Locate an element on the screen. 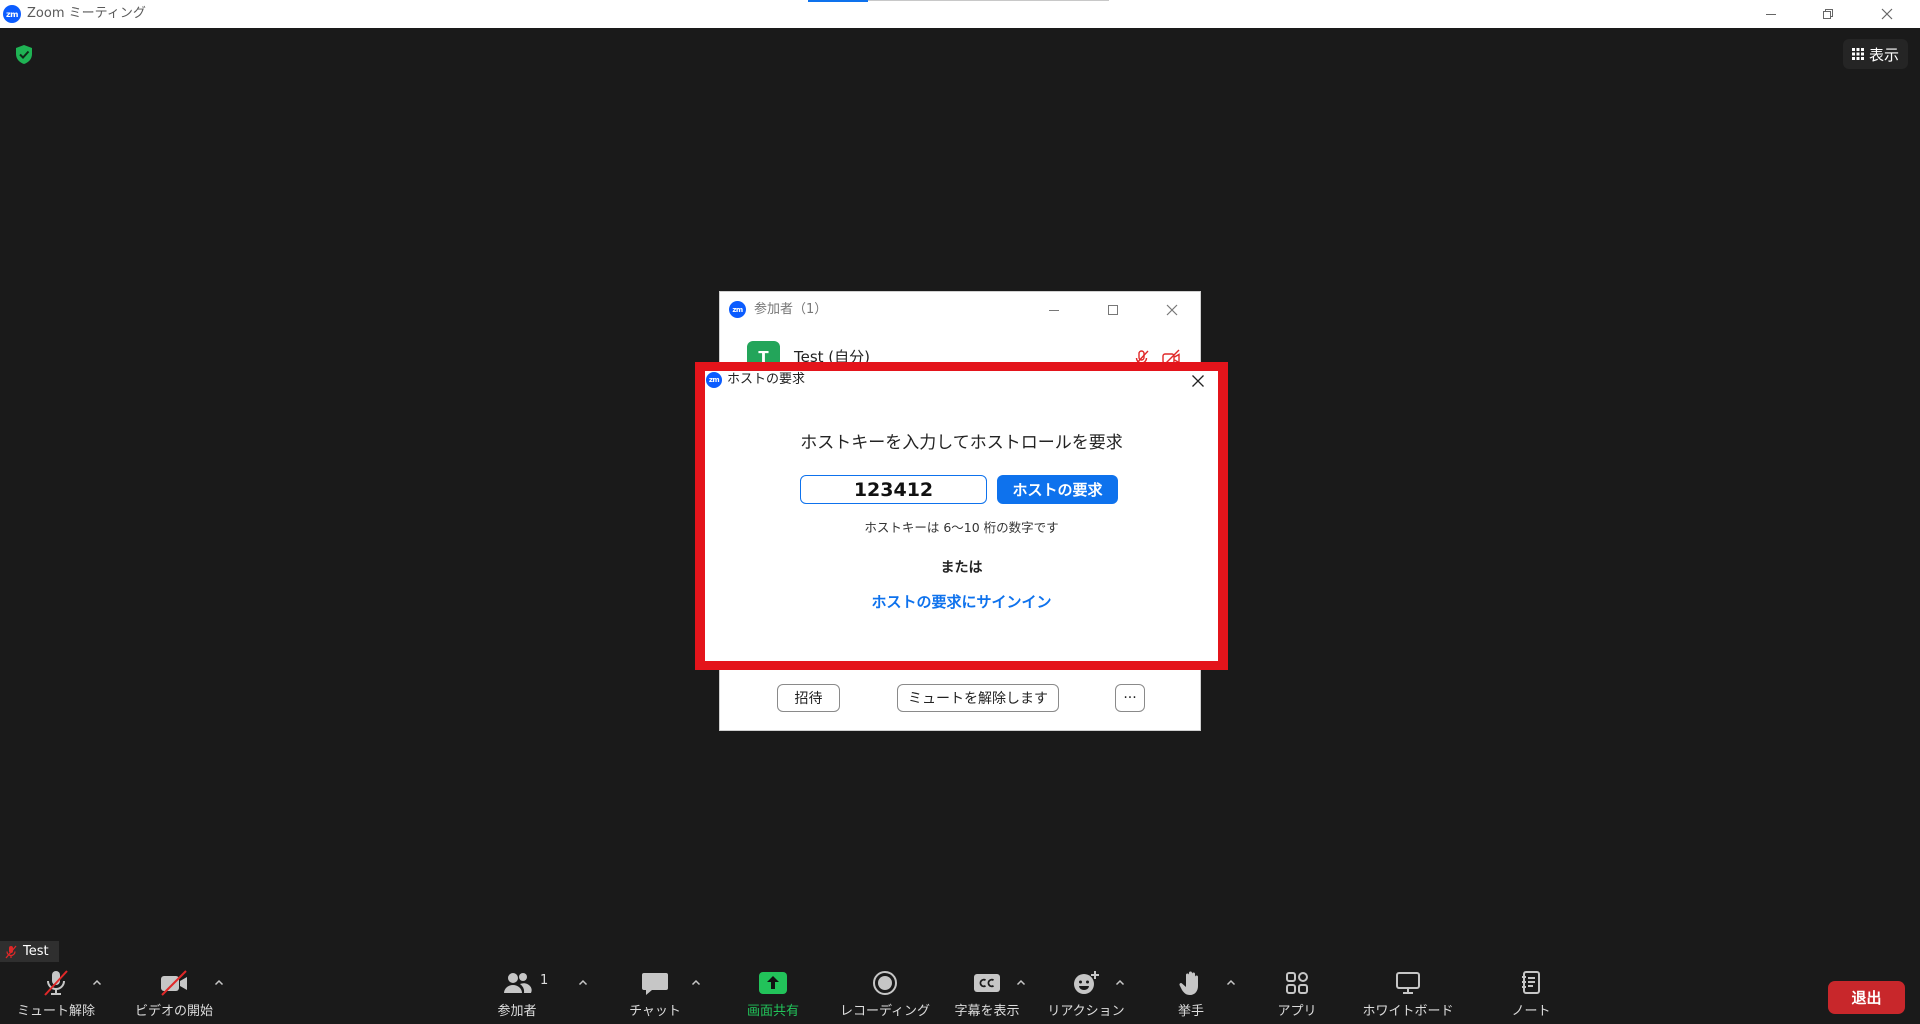  video-options-caret is located at coordinates (219, 982).